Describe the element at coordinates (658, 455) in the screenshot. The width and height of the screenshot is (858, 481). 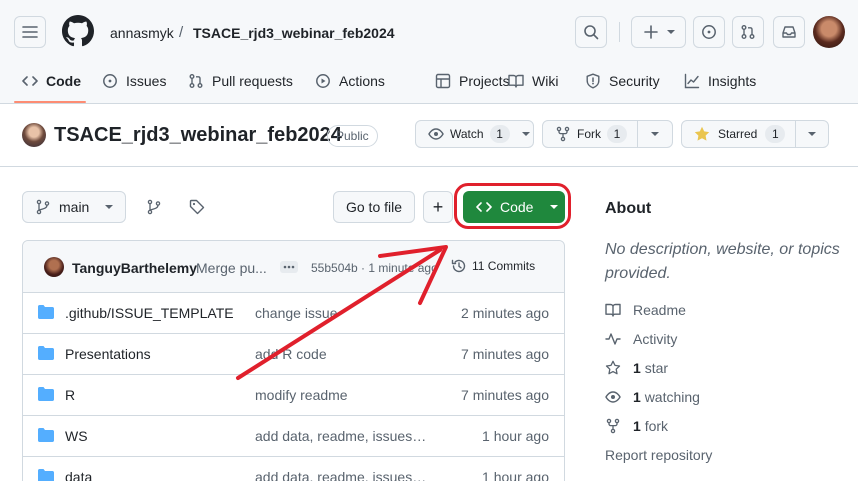
I see `report-repository-link: Report repository` at that location.